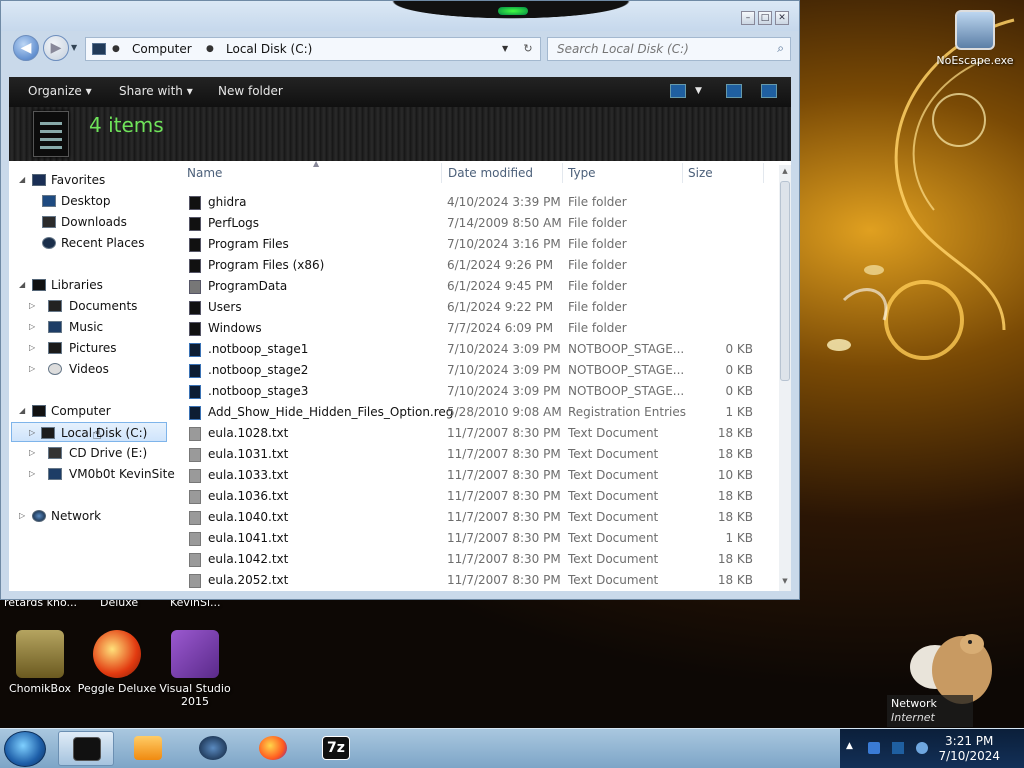  What do you see at coordinates (248, 559) in the screenshot?
I see `file-name: eula.1042.txt` at bounding box center [248, 559].